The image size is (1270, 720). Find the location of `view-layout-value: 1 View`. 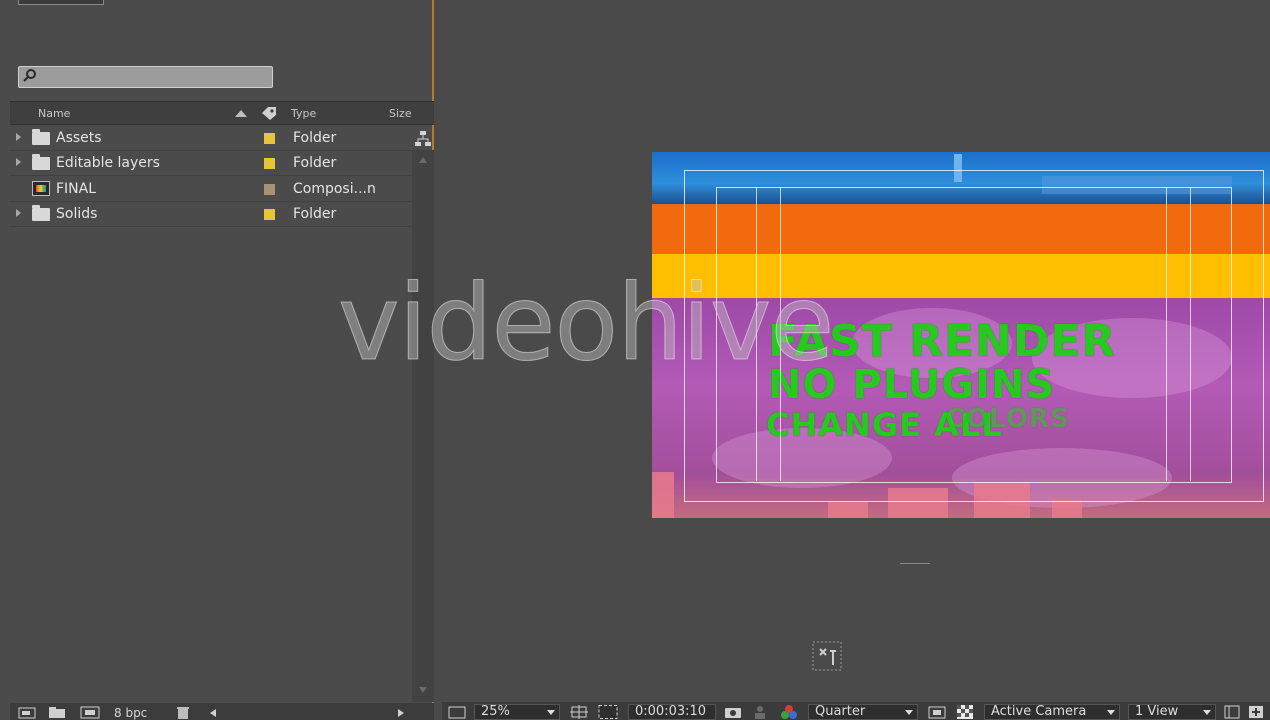

view-layout-value: 1 View is located at coordinates (1157, 711).